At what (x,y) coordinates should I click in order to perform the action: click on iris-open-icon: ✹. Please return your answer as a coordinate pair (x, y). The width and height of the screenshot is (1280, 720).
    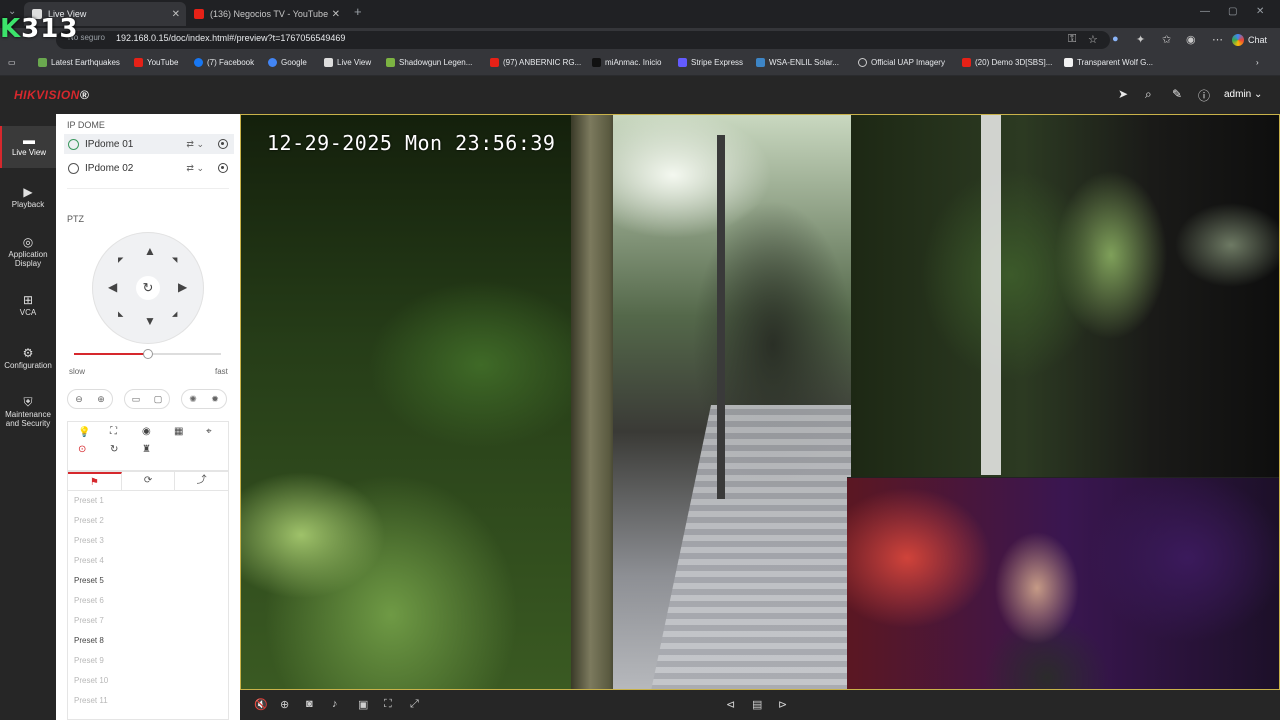
    Looking at the image, I should click on (215, 399).